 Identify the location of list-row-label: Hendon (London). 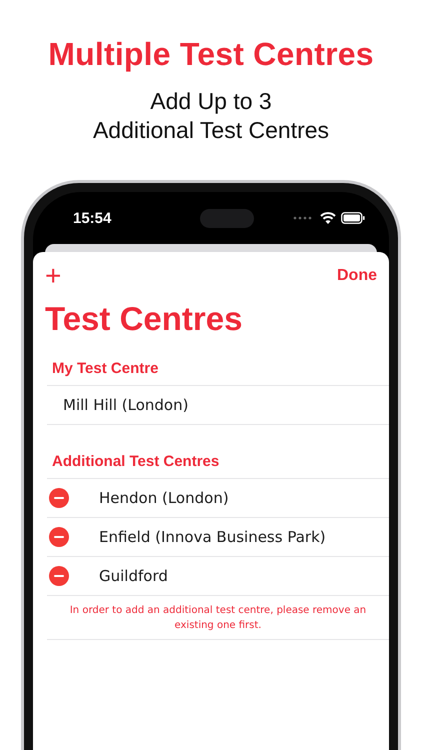
(164, 498).